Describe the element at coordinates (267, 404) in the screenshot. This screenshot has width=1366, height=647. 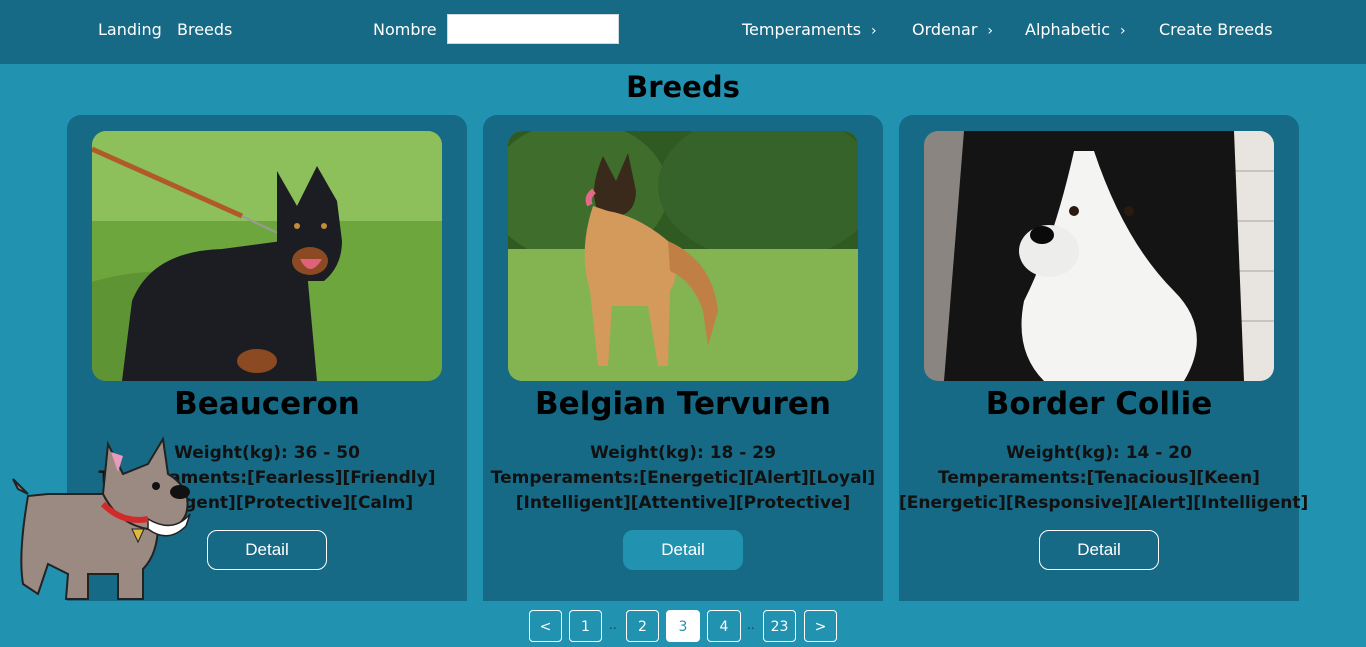
I see `breed-name: Beauceron` at that location.